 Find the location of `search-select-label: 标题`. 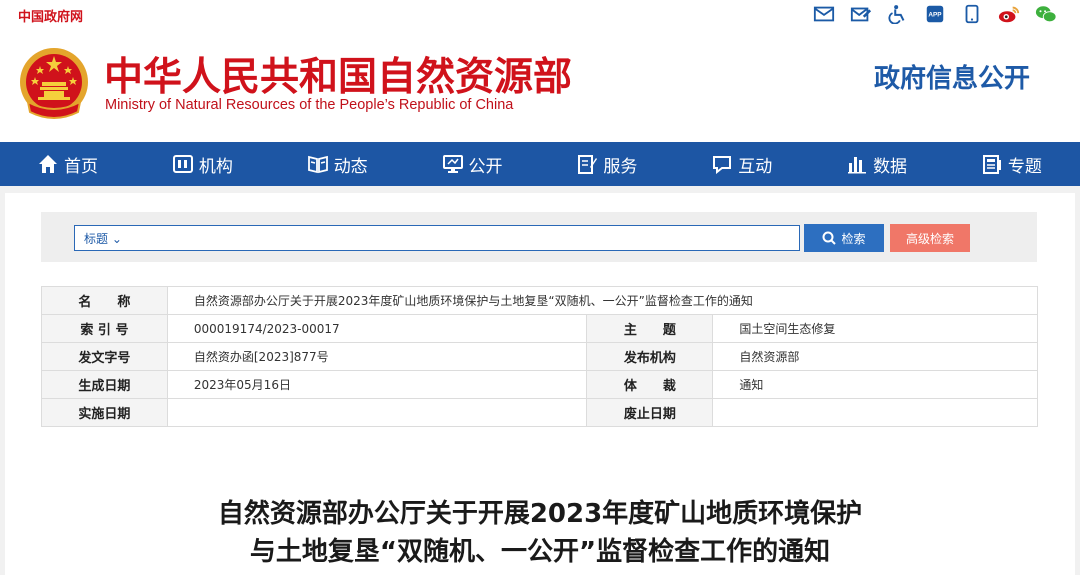

search-select-label: 标题 is located at coordinates (96, 239).